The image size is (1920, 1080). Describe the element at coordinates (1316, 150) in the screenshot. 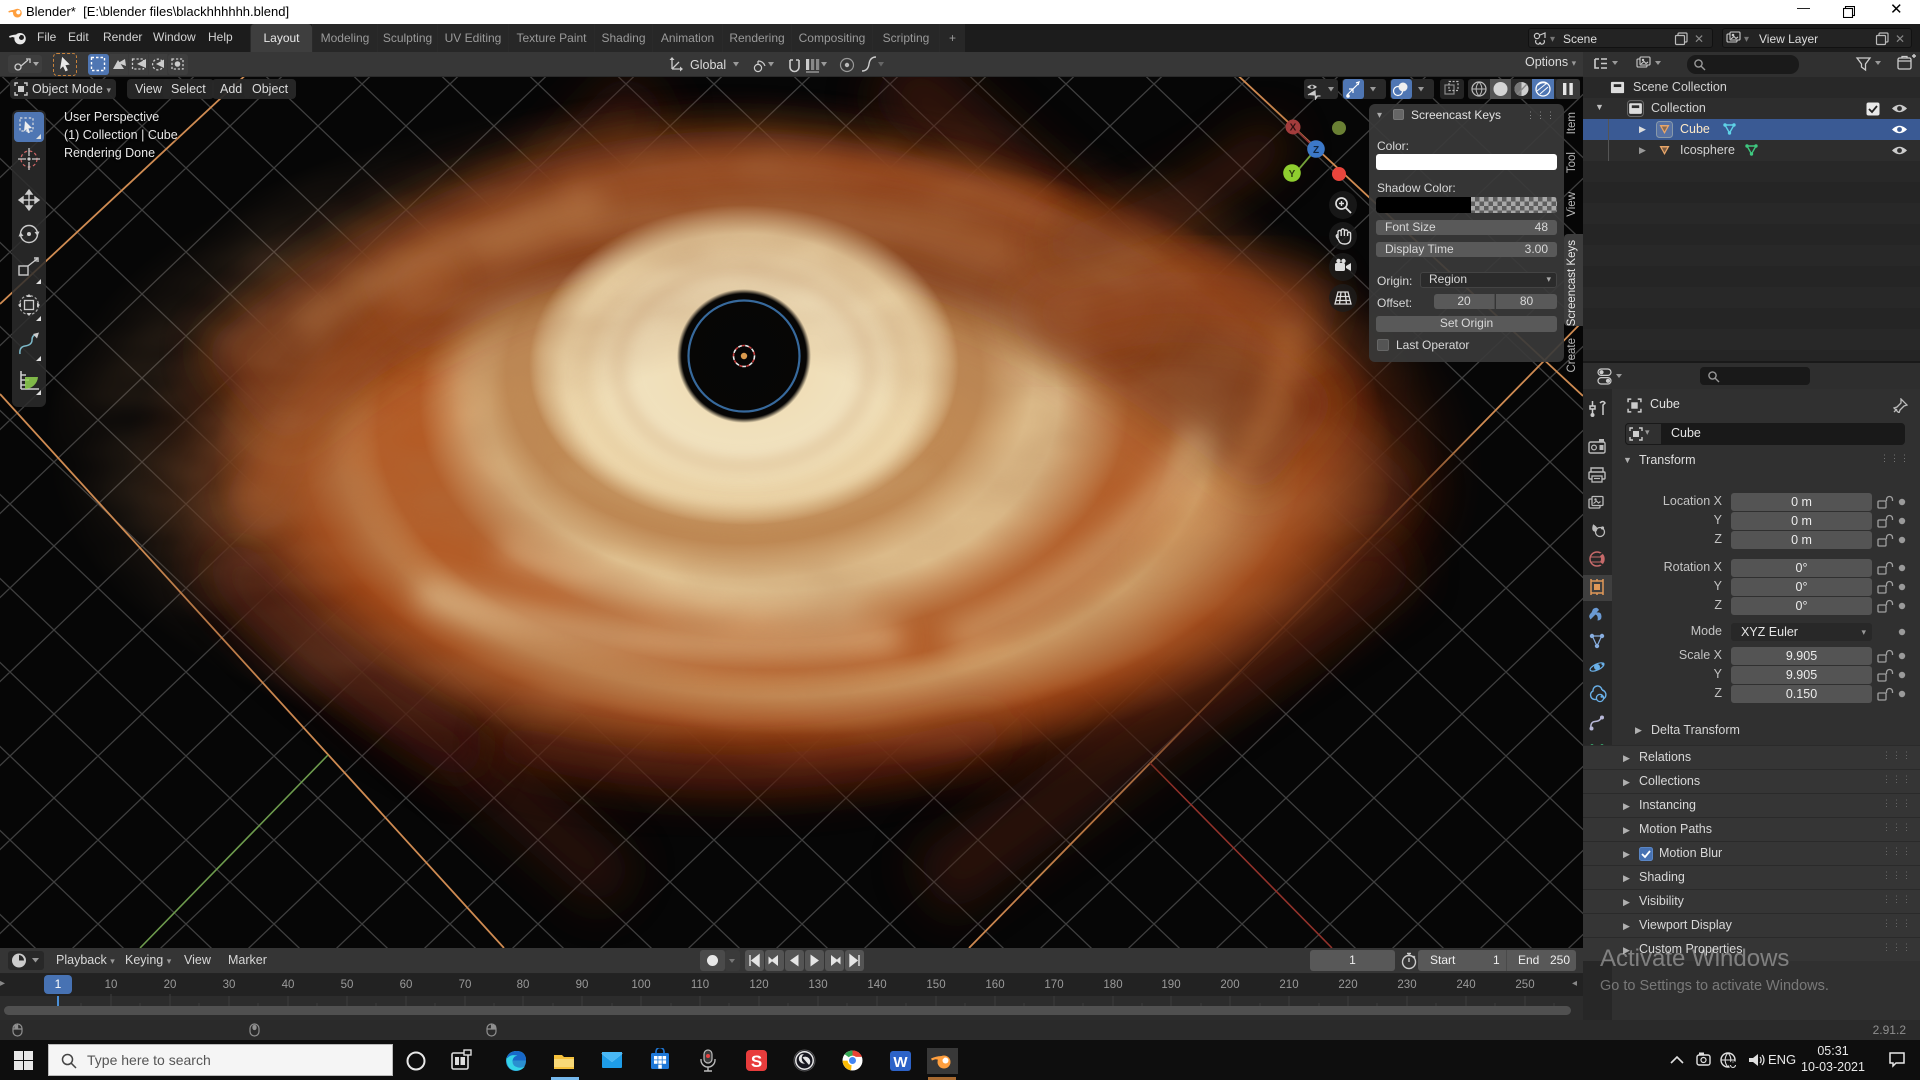

I see `svg-text: Z` at that location.